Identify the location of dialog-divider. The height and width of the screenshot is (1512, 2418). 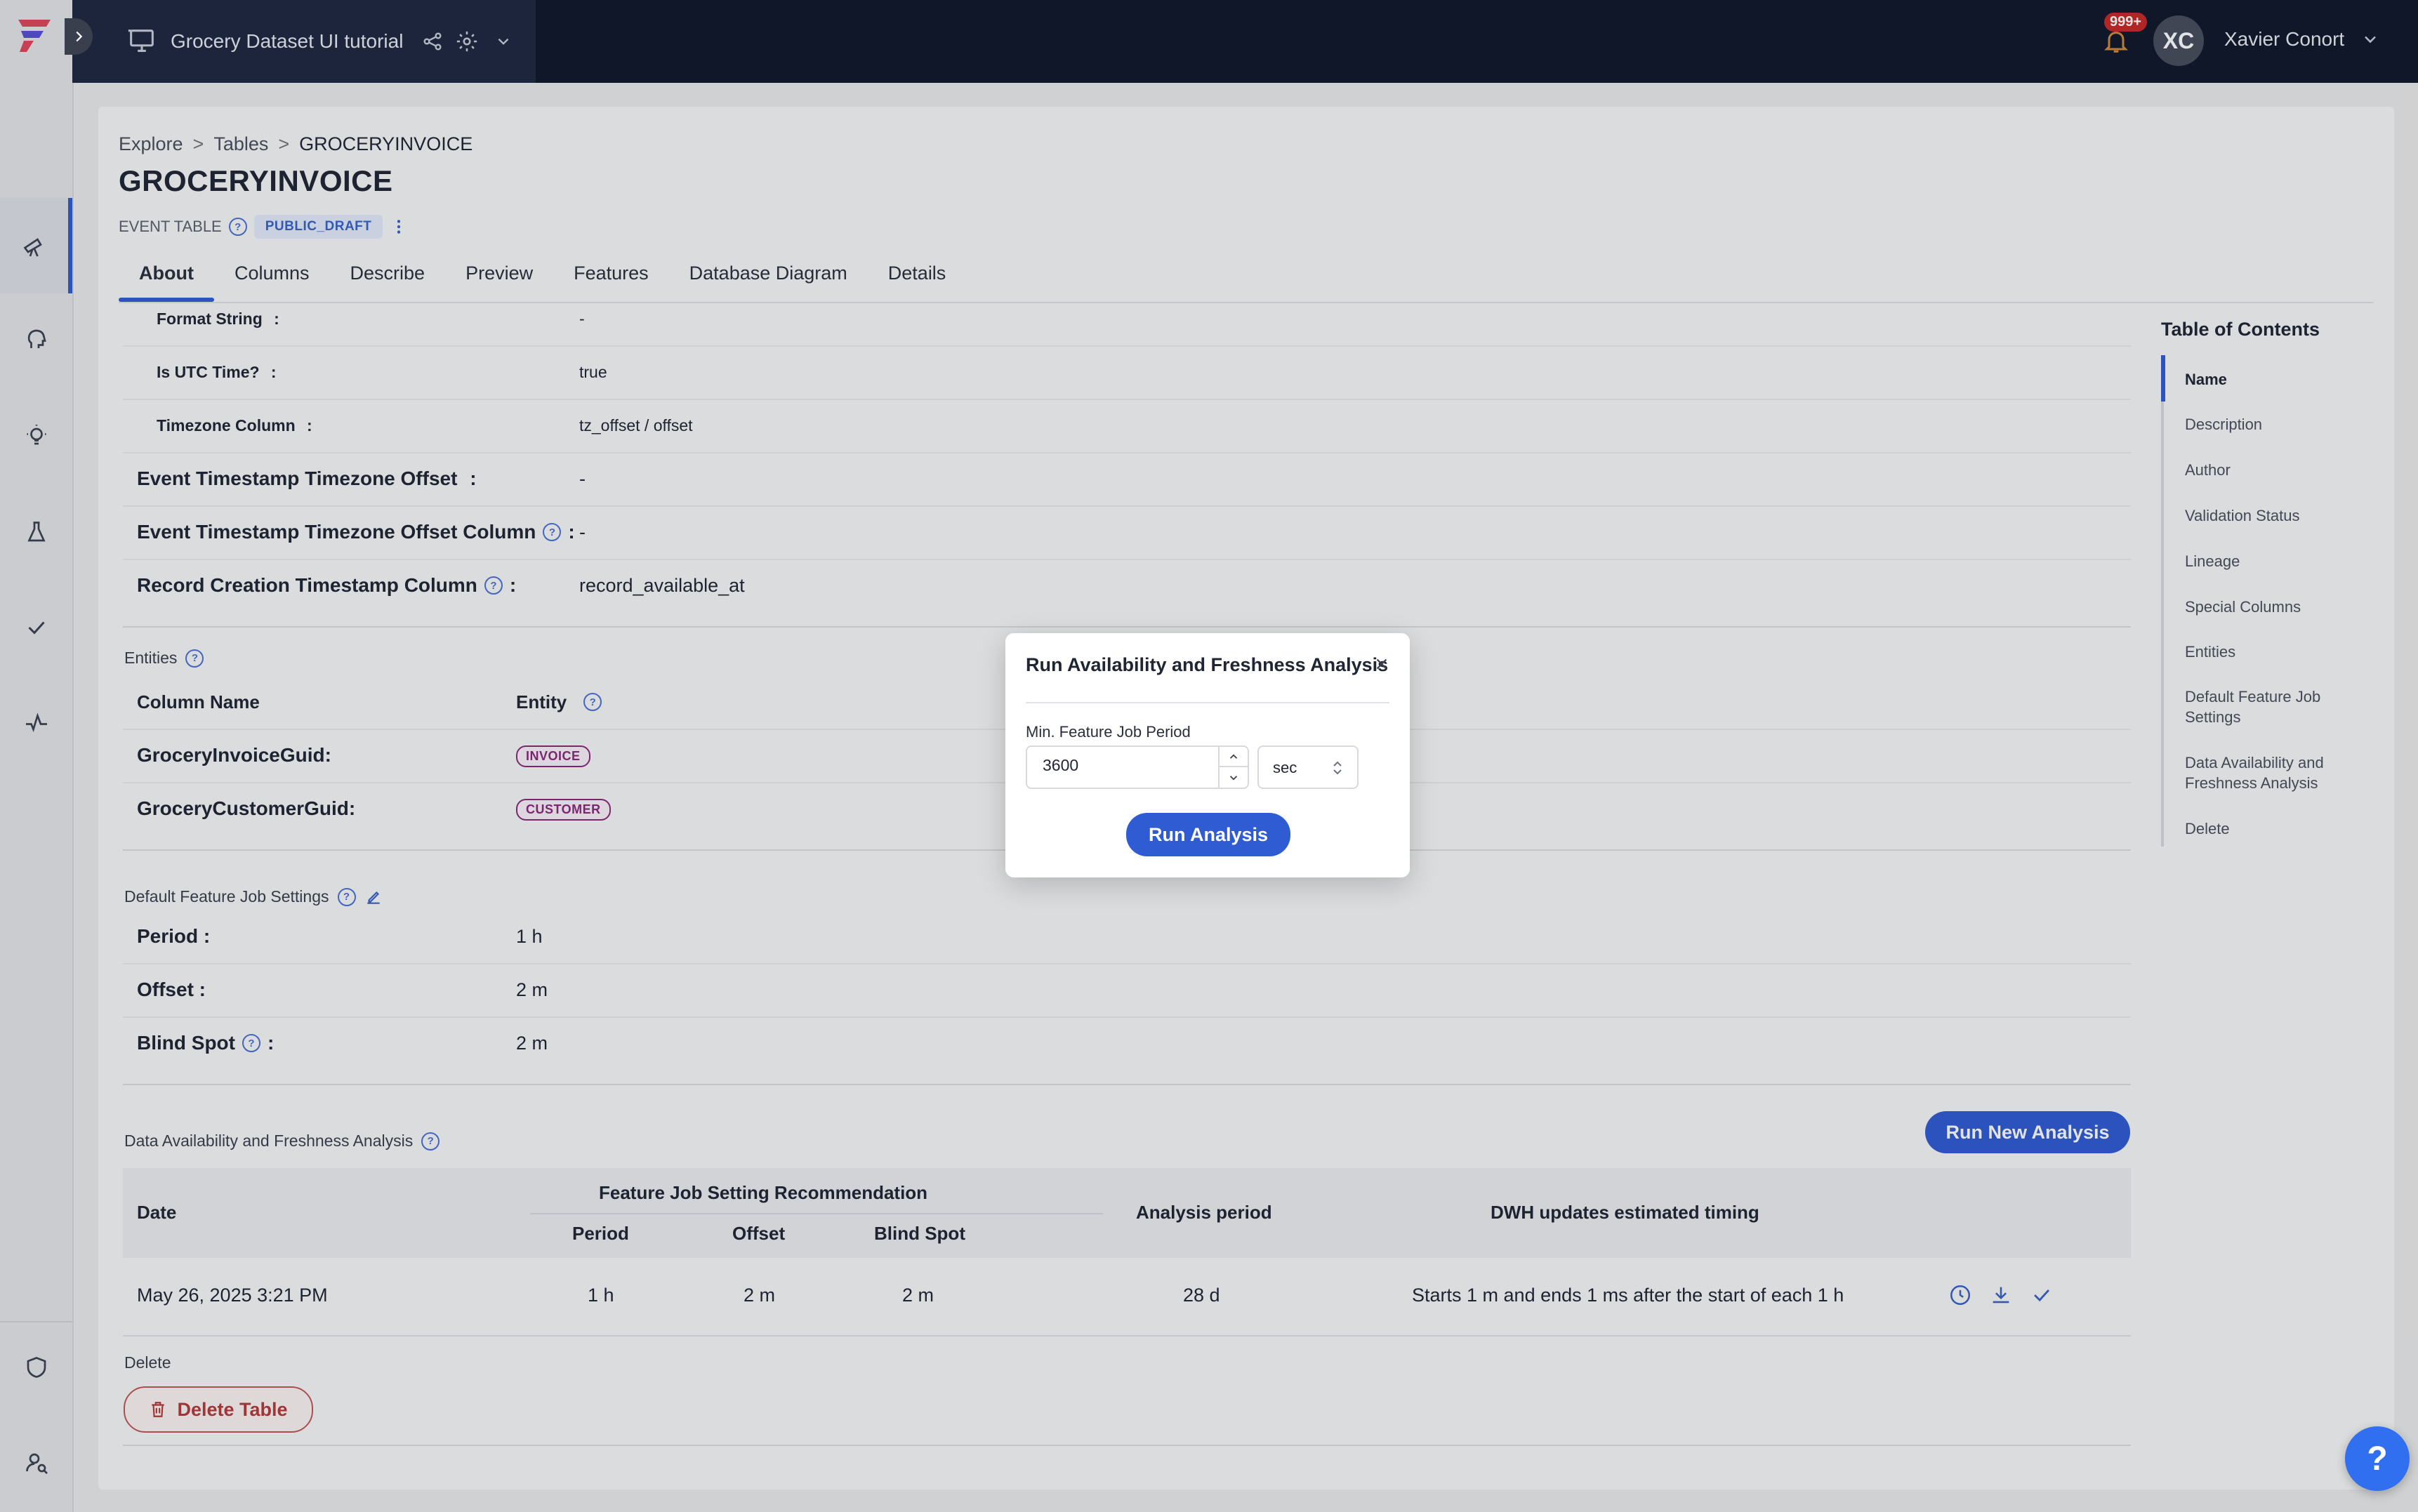
(1207, 702).